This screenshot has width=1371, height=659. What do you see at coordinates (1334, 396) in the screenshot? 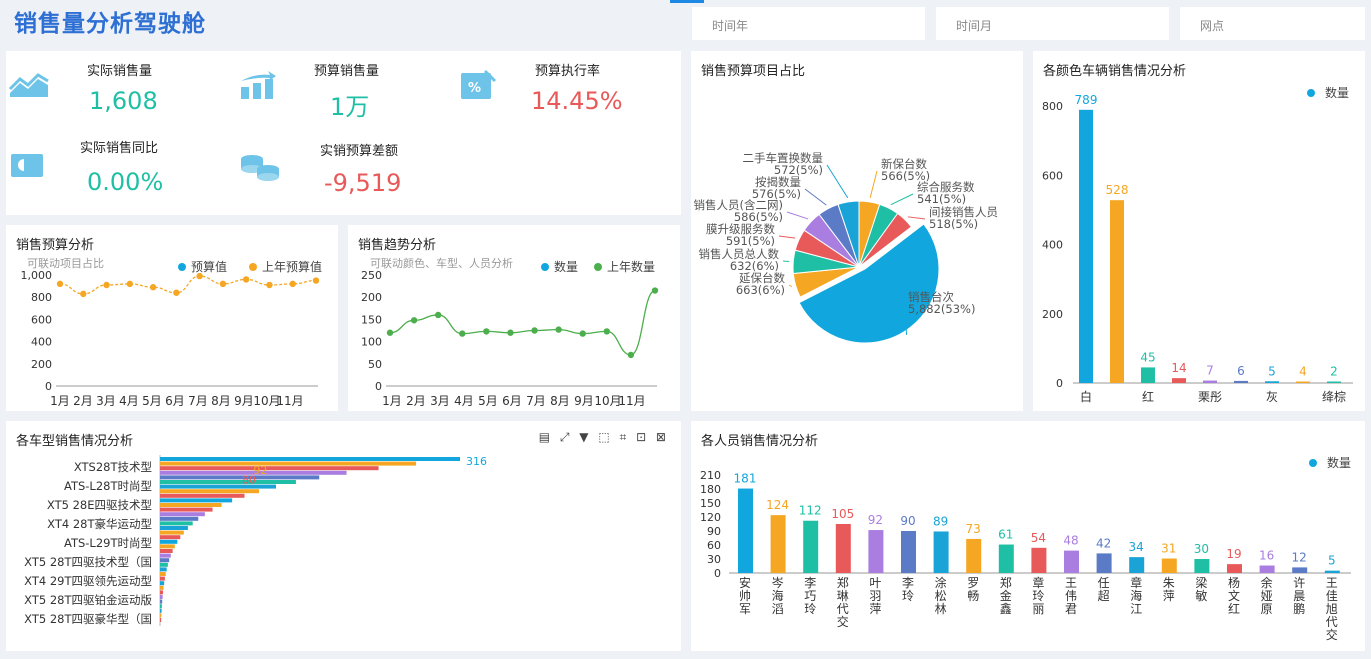
I see `x-tick-label: 绛棕` at bounding box center [1334, 396].